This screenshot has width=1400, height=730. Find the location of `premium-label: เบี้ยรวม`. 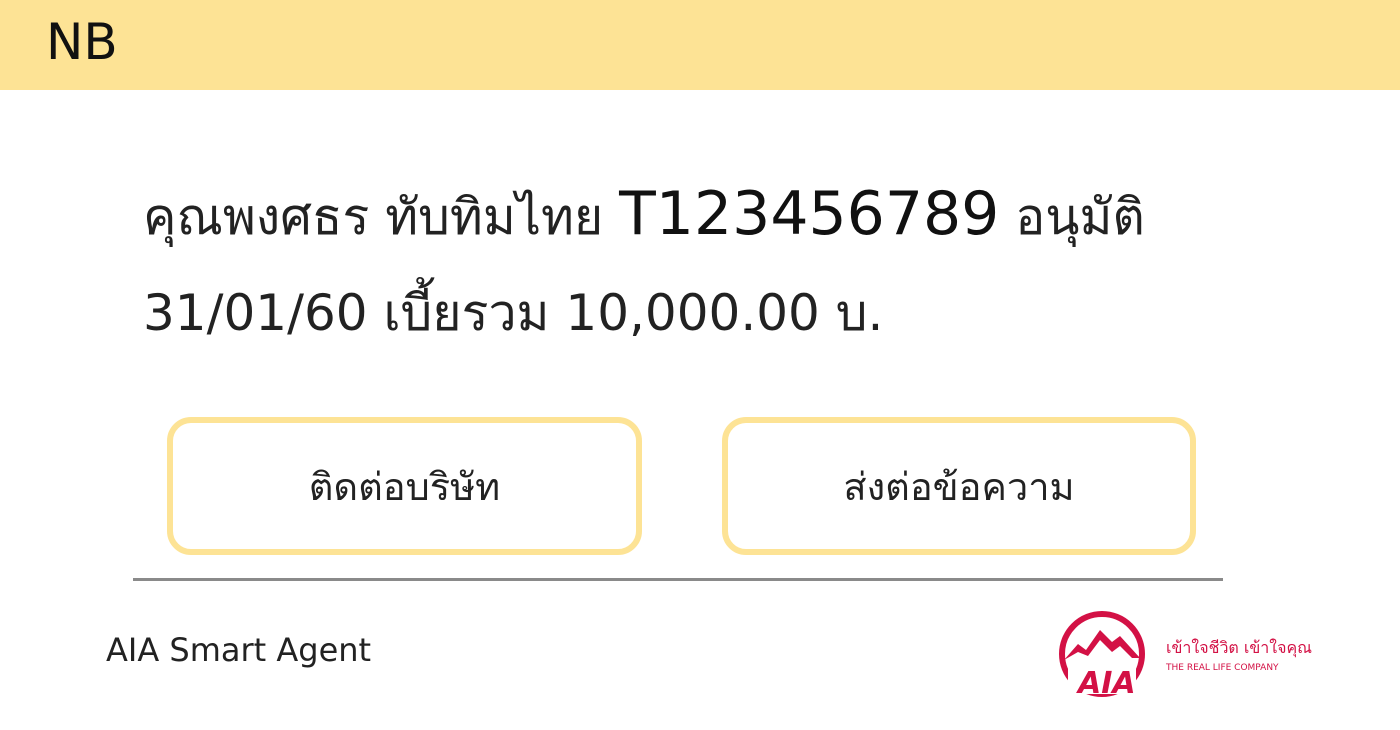

premium-label: เบี้ยรวม is located at coordinates (466, 313).